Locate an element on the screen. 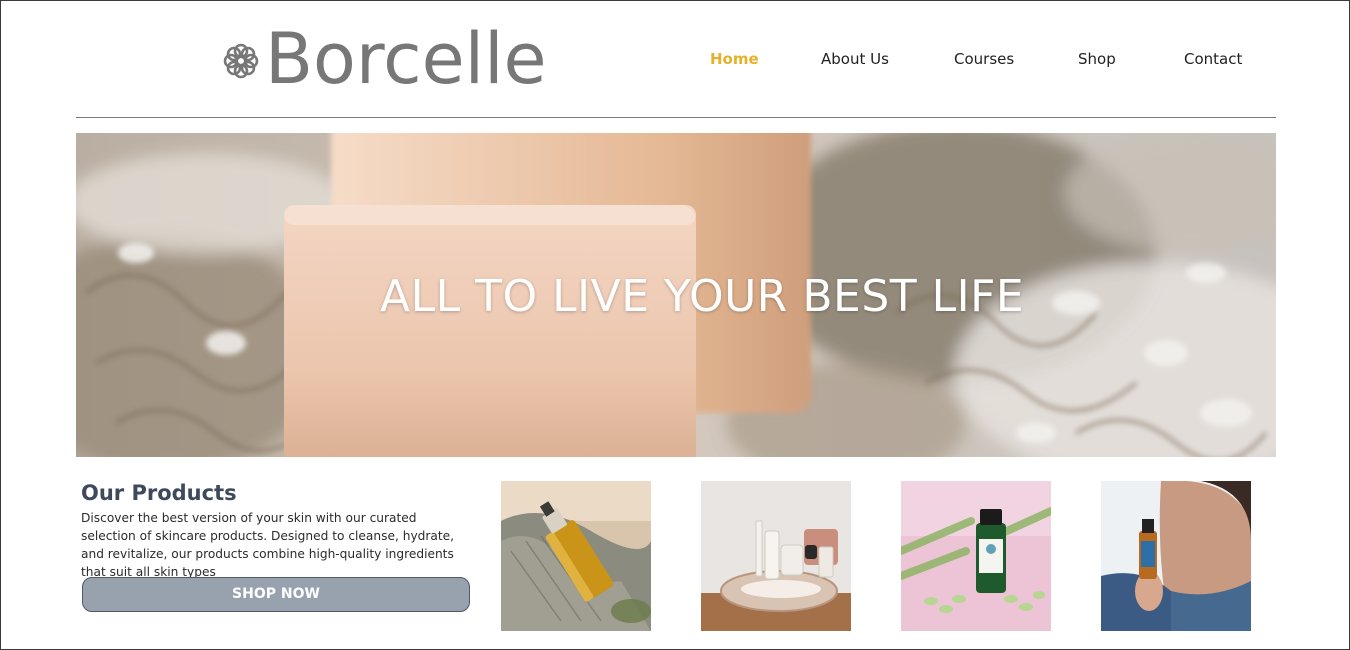  hero-headline: ALL TO LIVE YOUR BEST LIFE is located at coordinates (702, 296).